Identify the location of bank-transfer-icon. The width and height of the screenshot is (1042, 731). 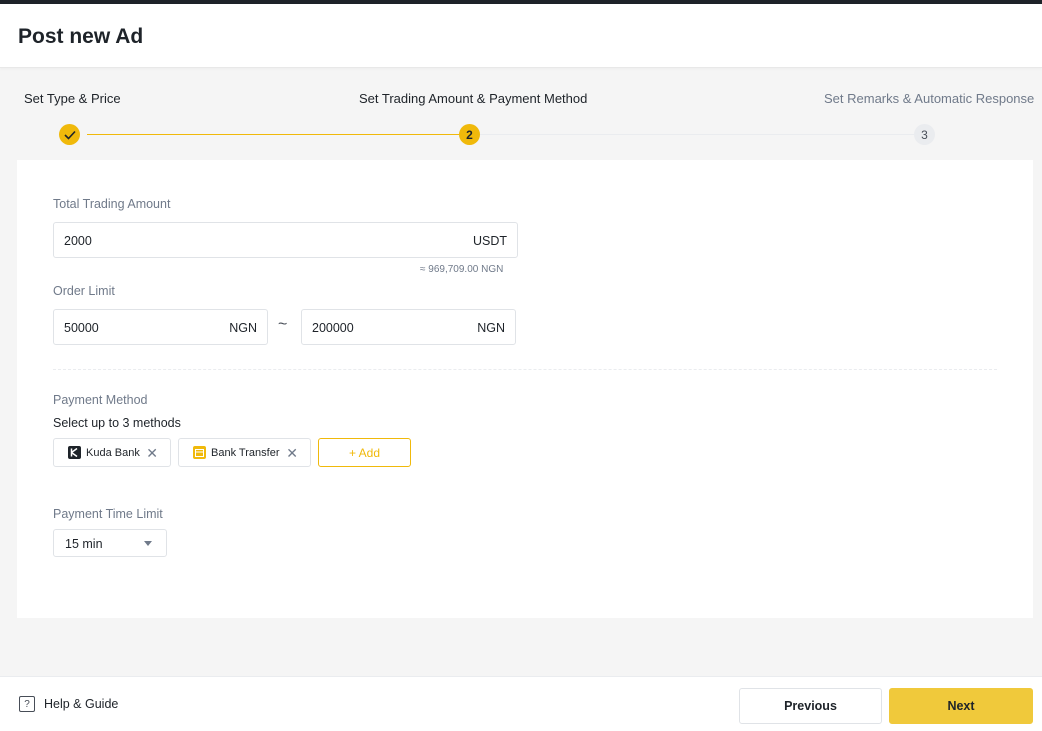
(199, 452).